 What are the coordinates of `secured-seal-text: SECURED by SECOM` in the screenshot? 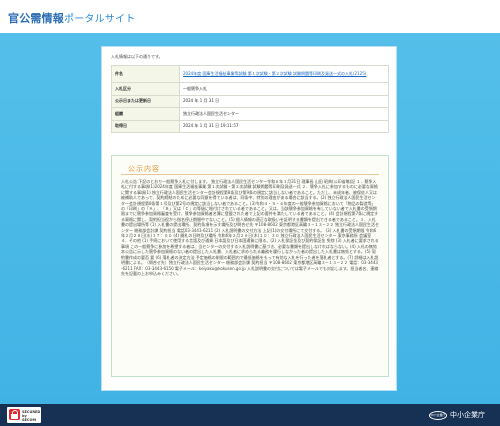 It's located at (31, 416).